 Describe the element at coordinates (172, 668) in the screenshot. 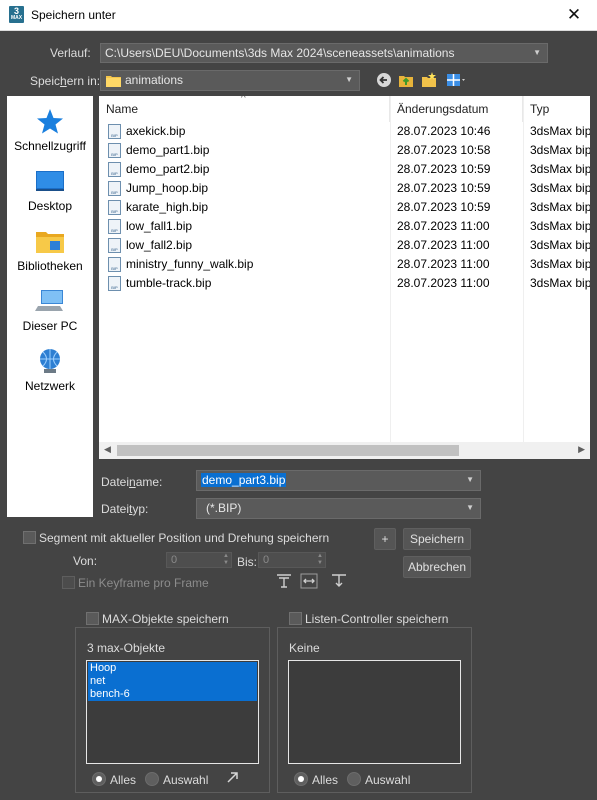

I see `list-item: Hoop` at that location.